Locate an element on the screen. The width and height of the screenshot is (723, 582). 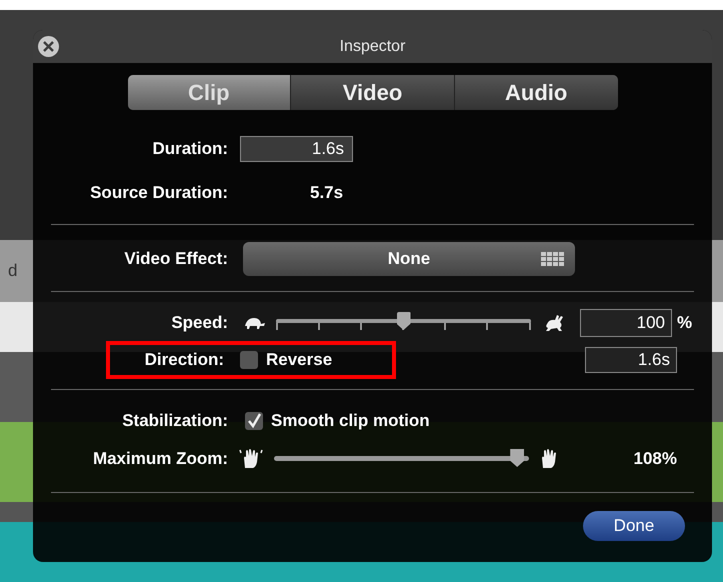
window-title: Inspector is located at coordinates (373, 46).